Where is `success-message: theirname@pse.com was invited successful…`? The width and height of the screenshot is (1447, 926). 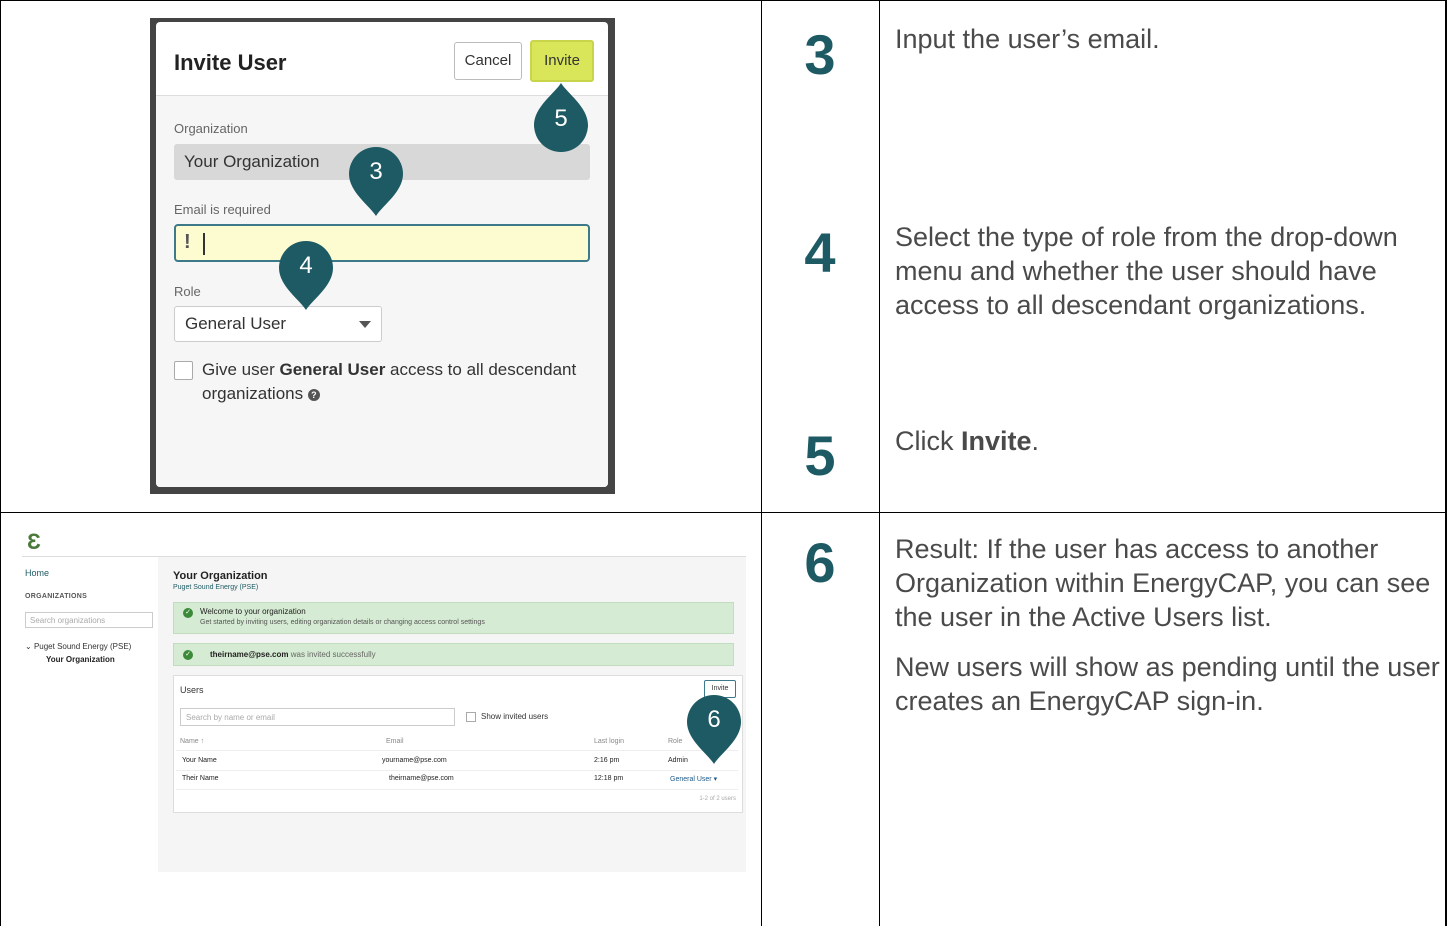 success-message: theirname@pse.com was invited successful… is located at coordinates (293, 654).